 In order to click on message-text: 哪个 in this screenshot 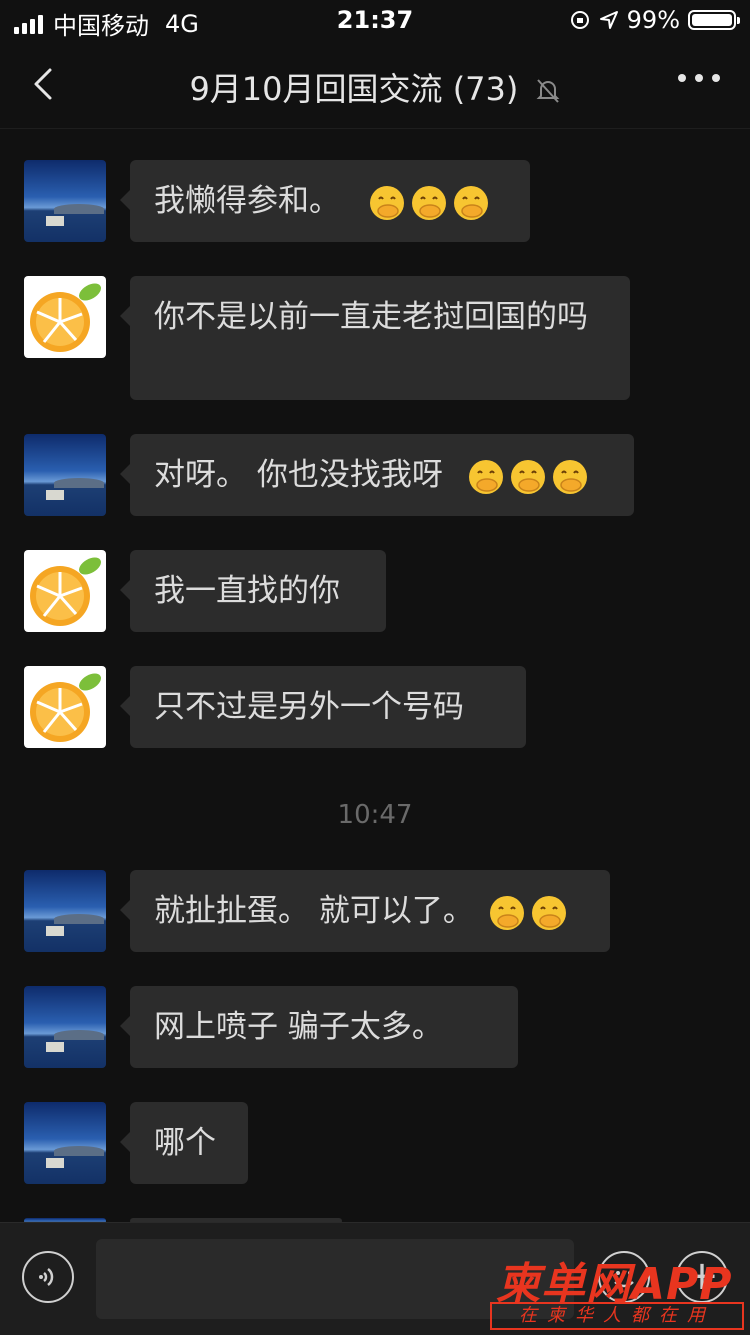, I will do `click(185, 1143)`.